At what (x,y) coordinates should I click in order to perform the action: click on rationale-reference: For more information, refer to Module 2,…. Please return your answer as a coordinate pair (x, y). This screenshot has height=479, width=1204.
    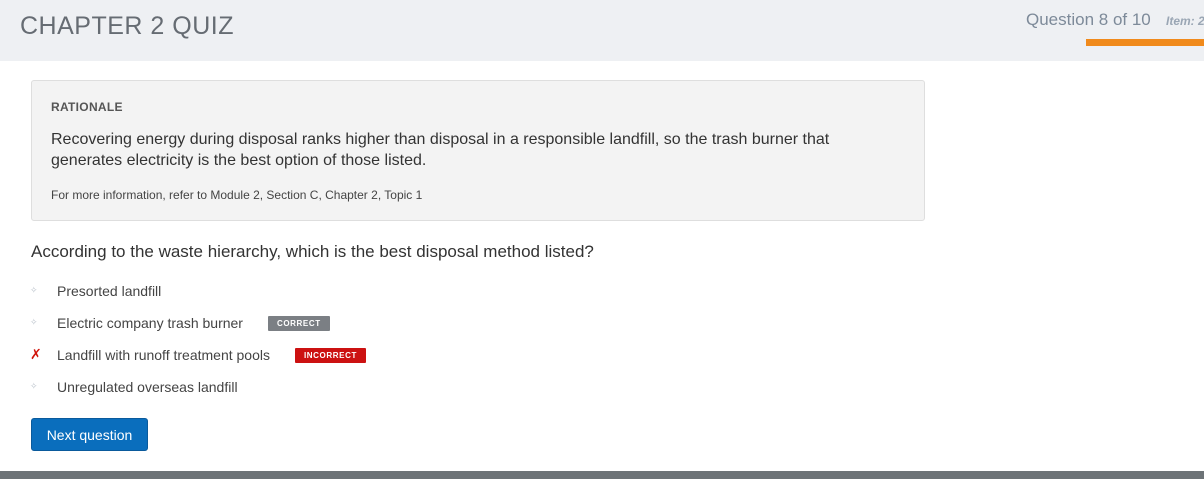
    Looking at the image, I should click on (237, 195).